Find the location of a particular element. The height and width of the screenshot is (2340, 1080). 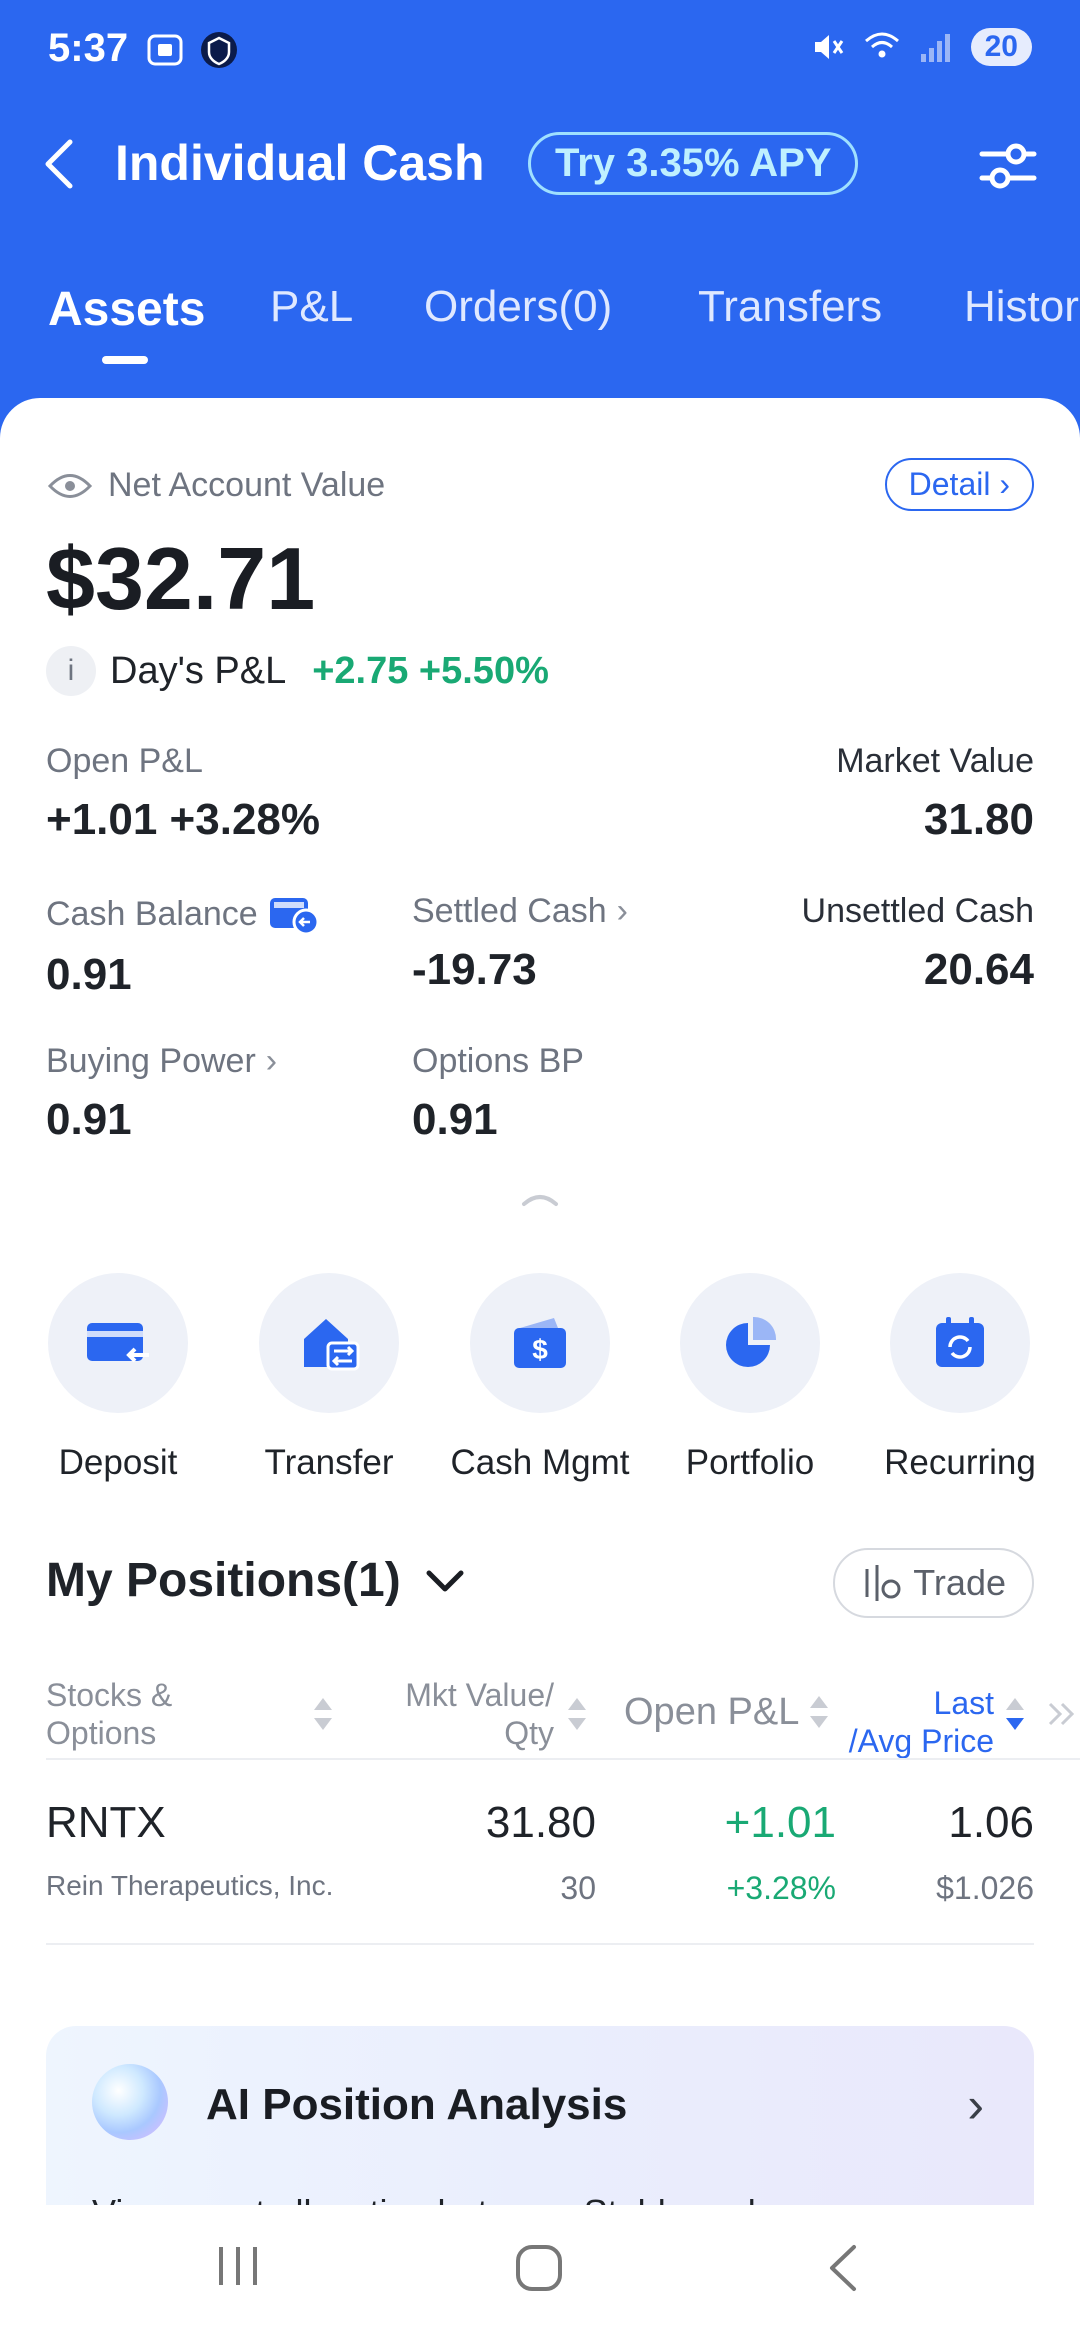

trade-button: Trade is located at coordinates (933, 1583).